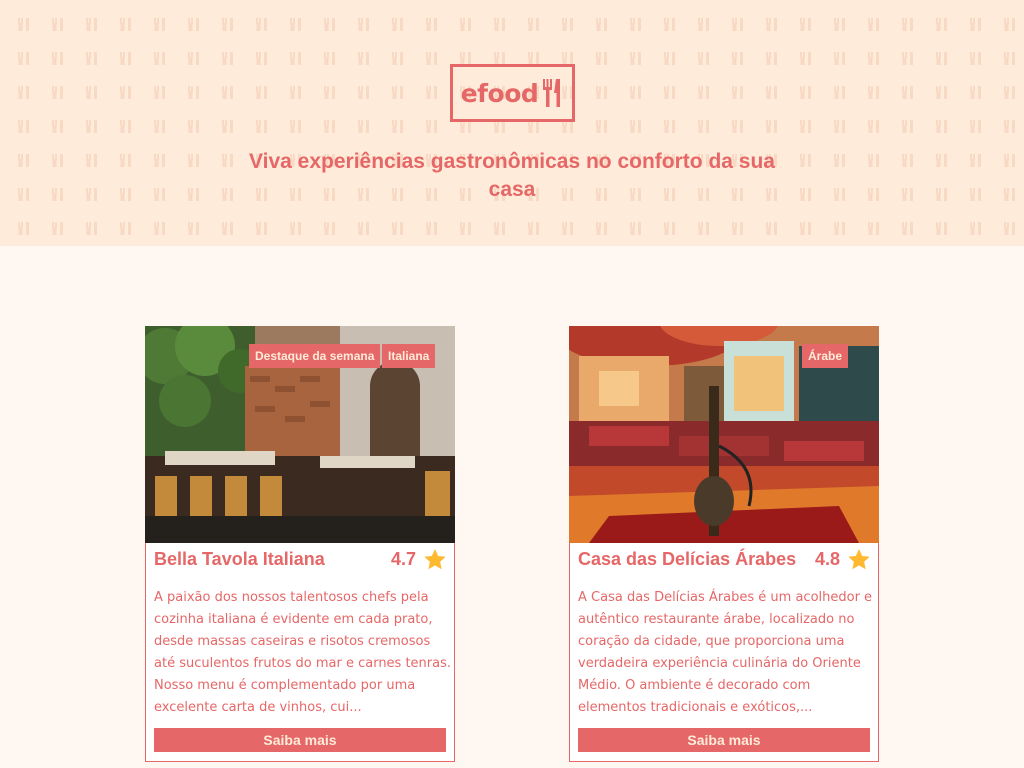 The width and height of the screenshot is (1024, 768). Describe the element at coordinates (499, 93) in the screenshot. I see `logo-text: efood` at that location.